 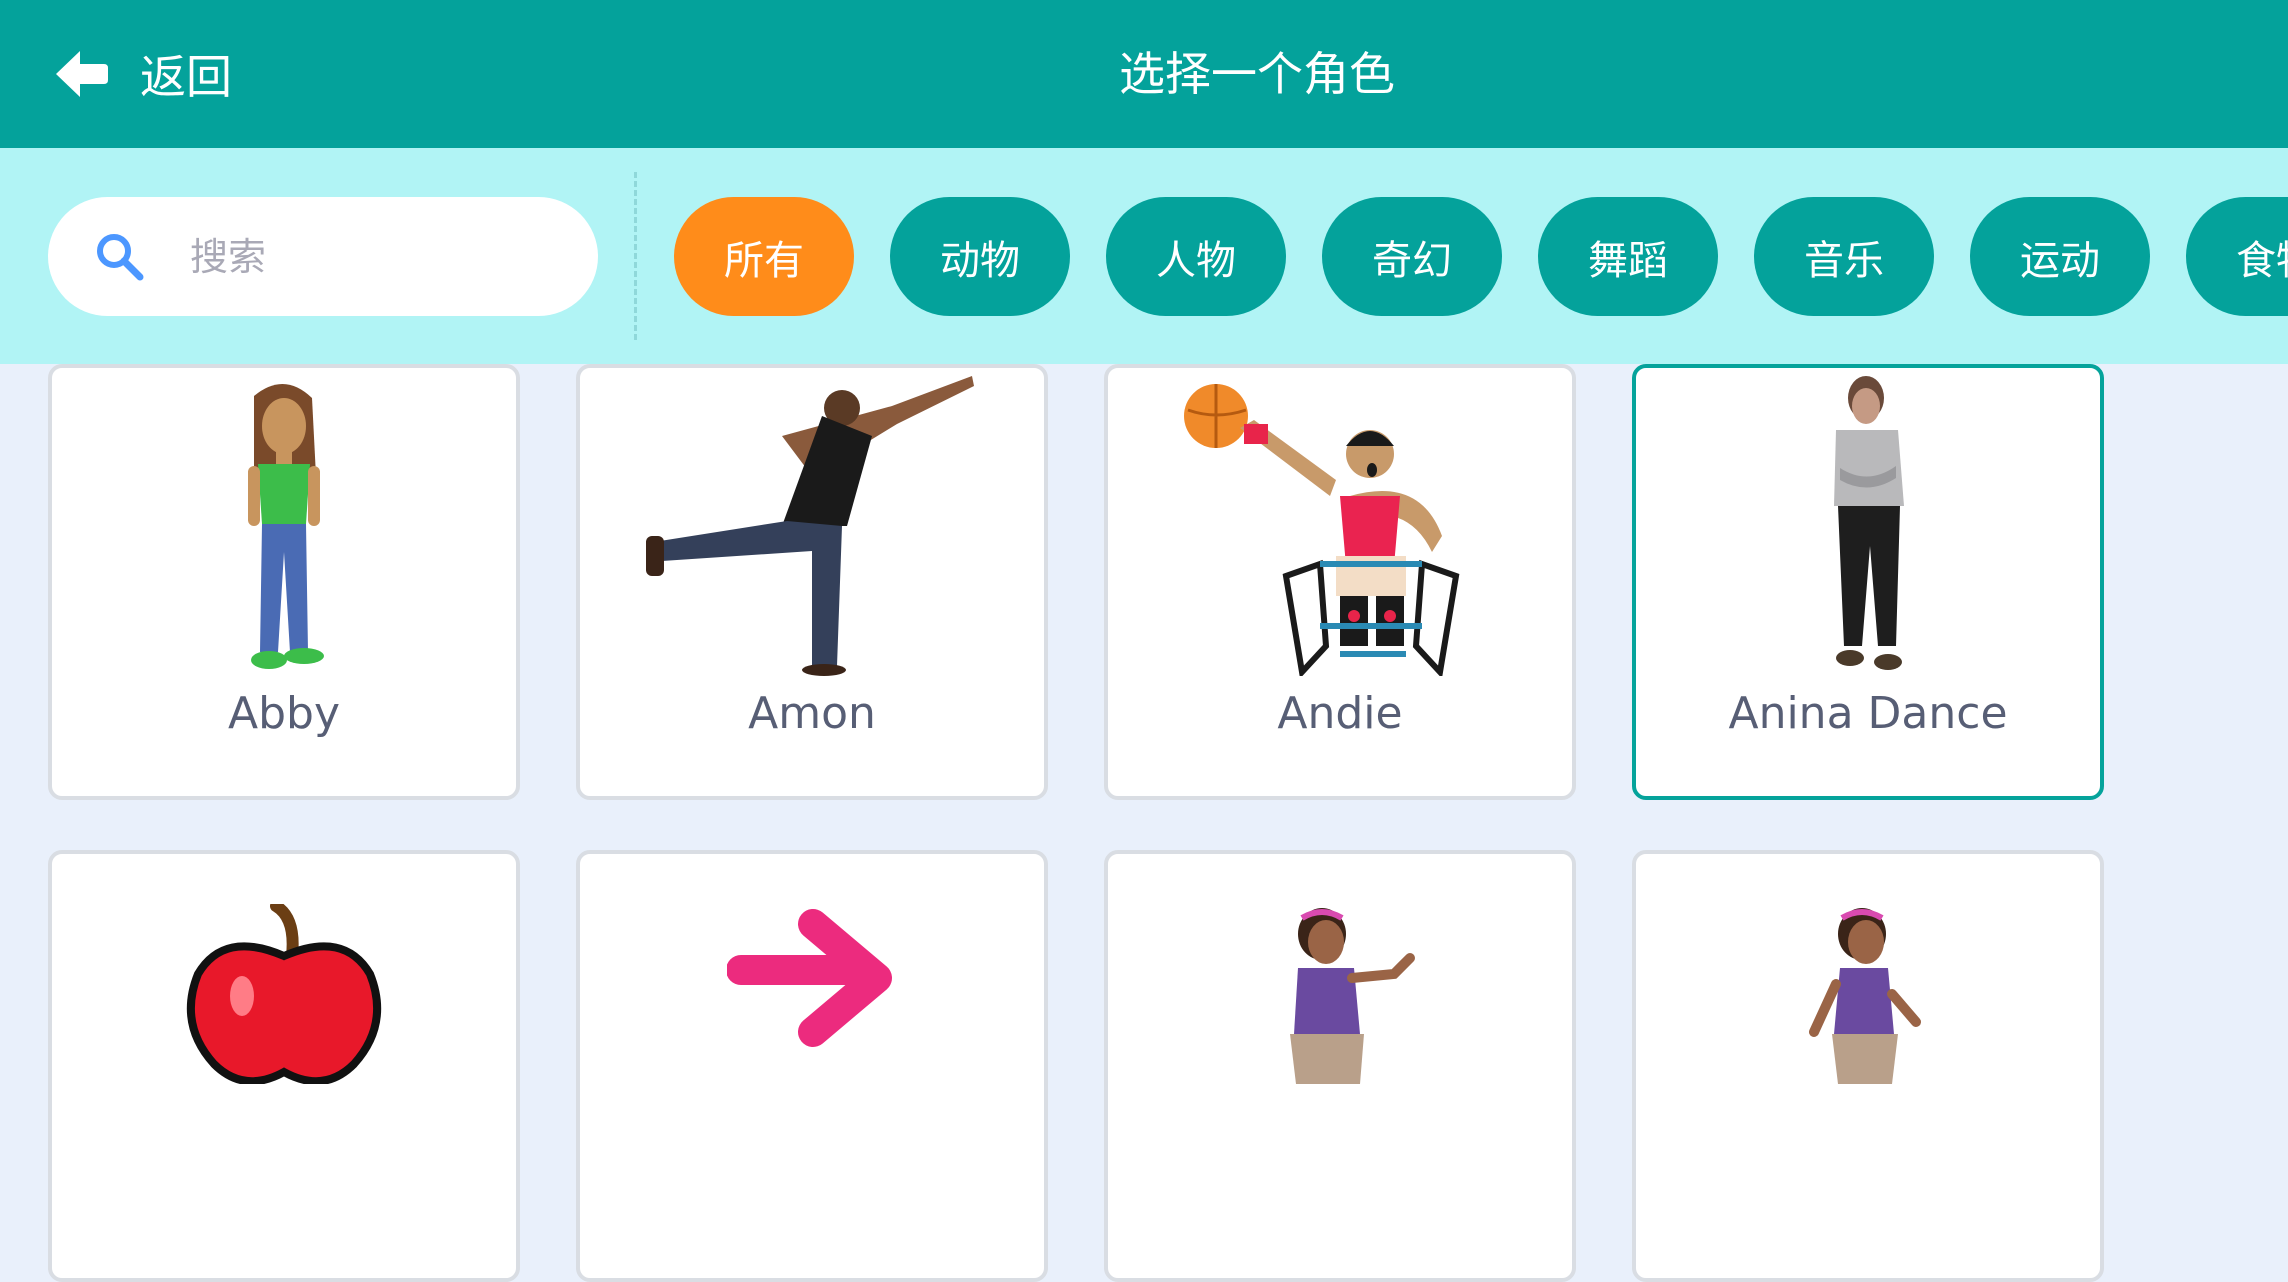 I want to click on tag-music: 音乐, so click(x=1844, y=256).